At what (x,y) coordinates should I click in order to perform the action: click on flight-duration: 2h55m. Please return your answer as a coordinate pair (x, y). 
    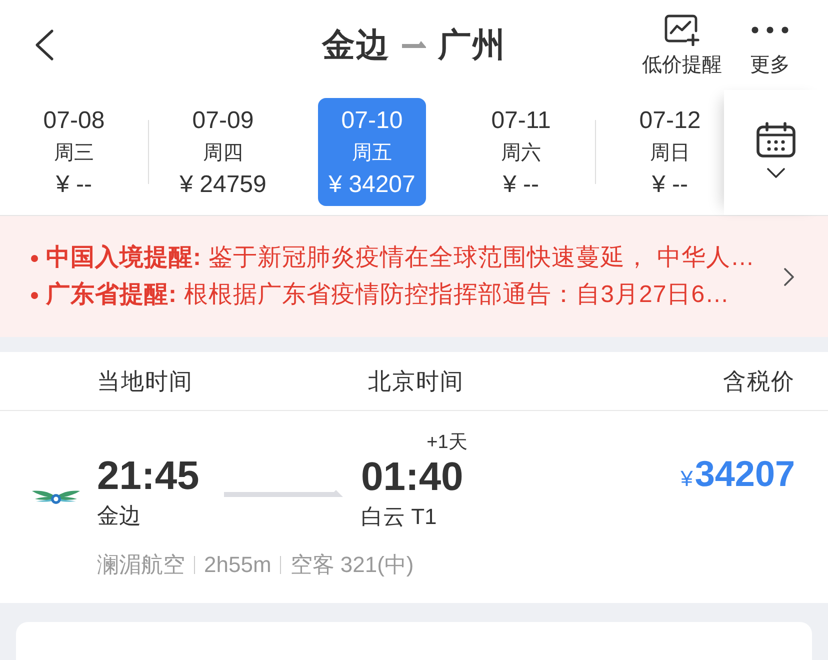
    Looking at the image, I should click on (238, 565).